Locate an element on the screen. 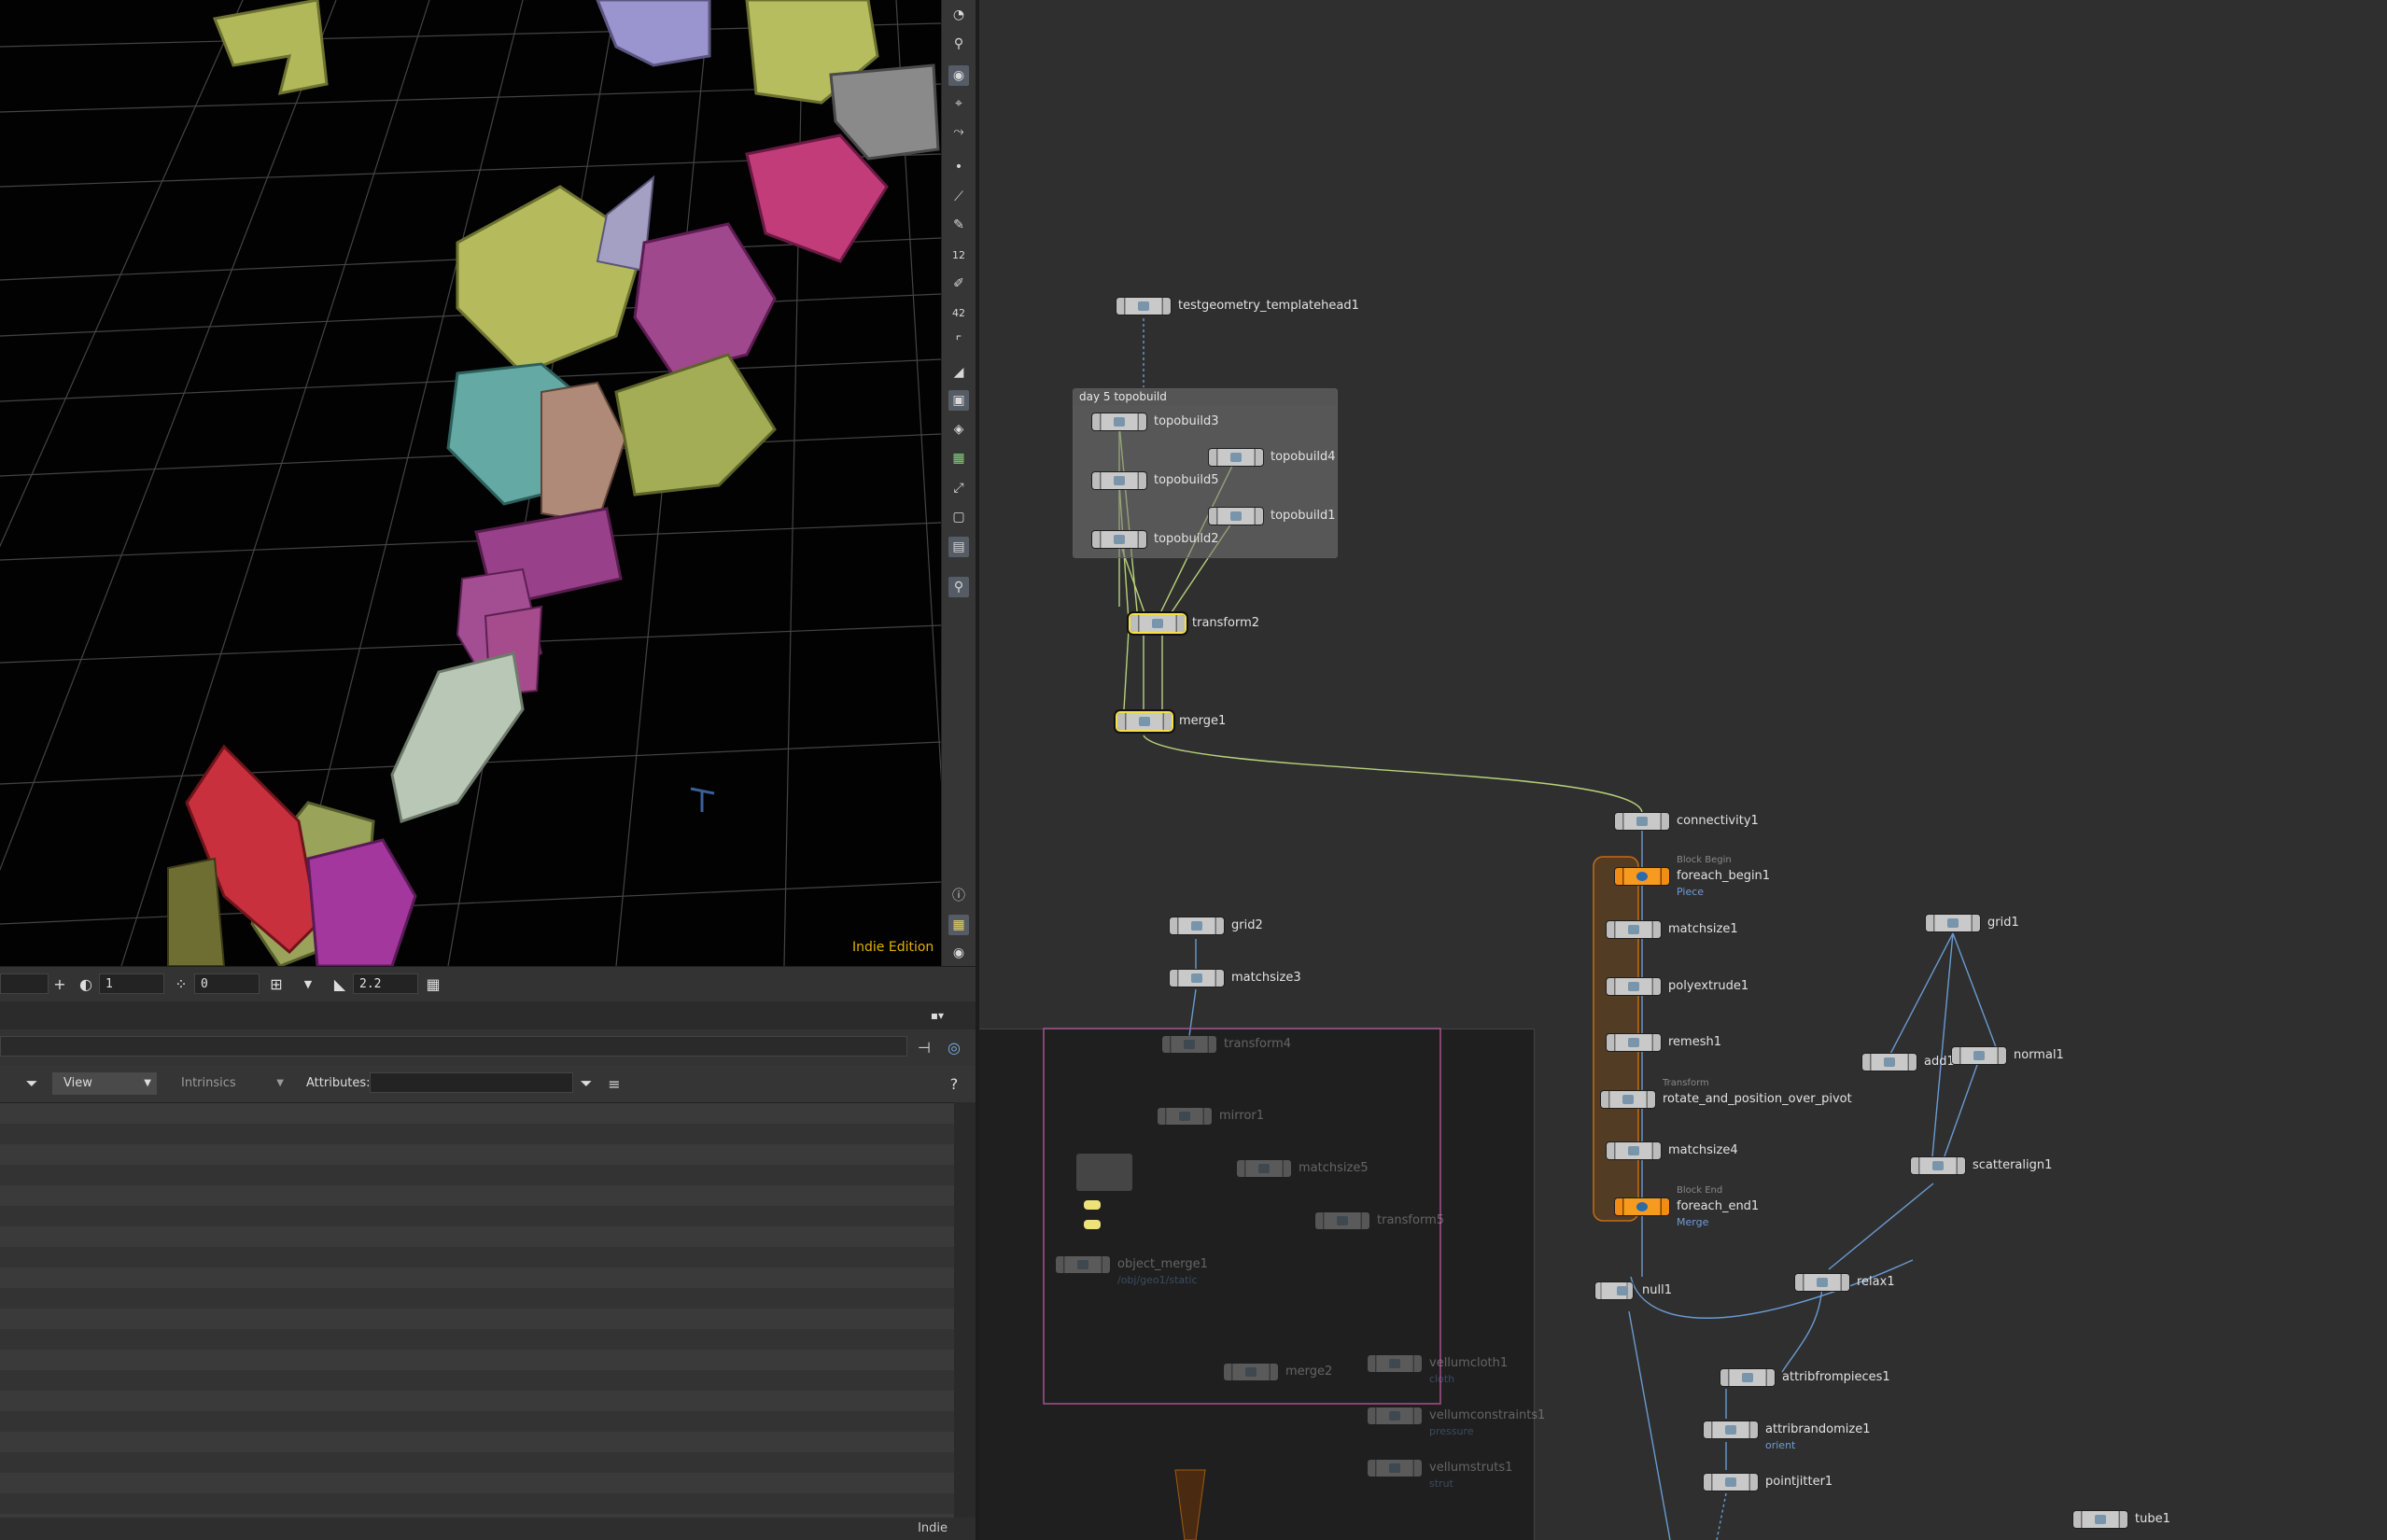 This screenshot has height=1540, width=2387. spreadsheet-scrollbar is located at coordinates (965, 1310).